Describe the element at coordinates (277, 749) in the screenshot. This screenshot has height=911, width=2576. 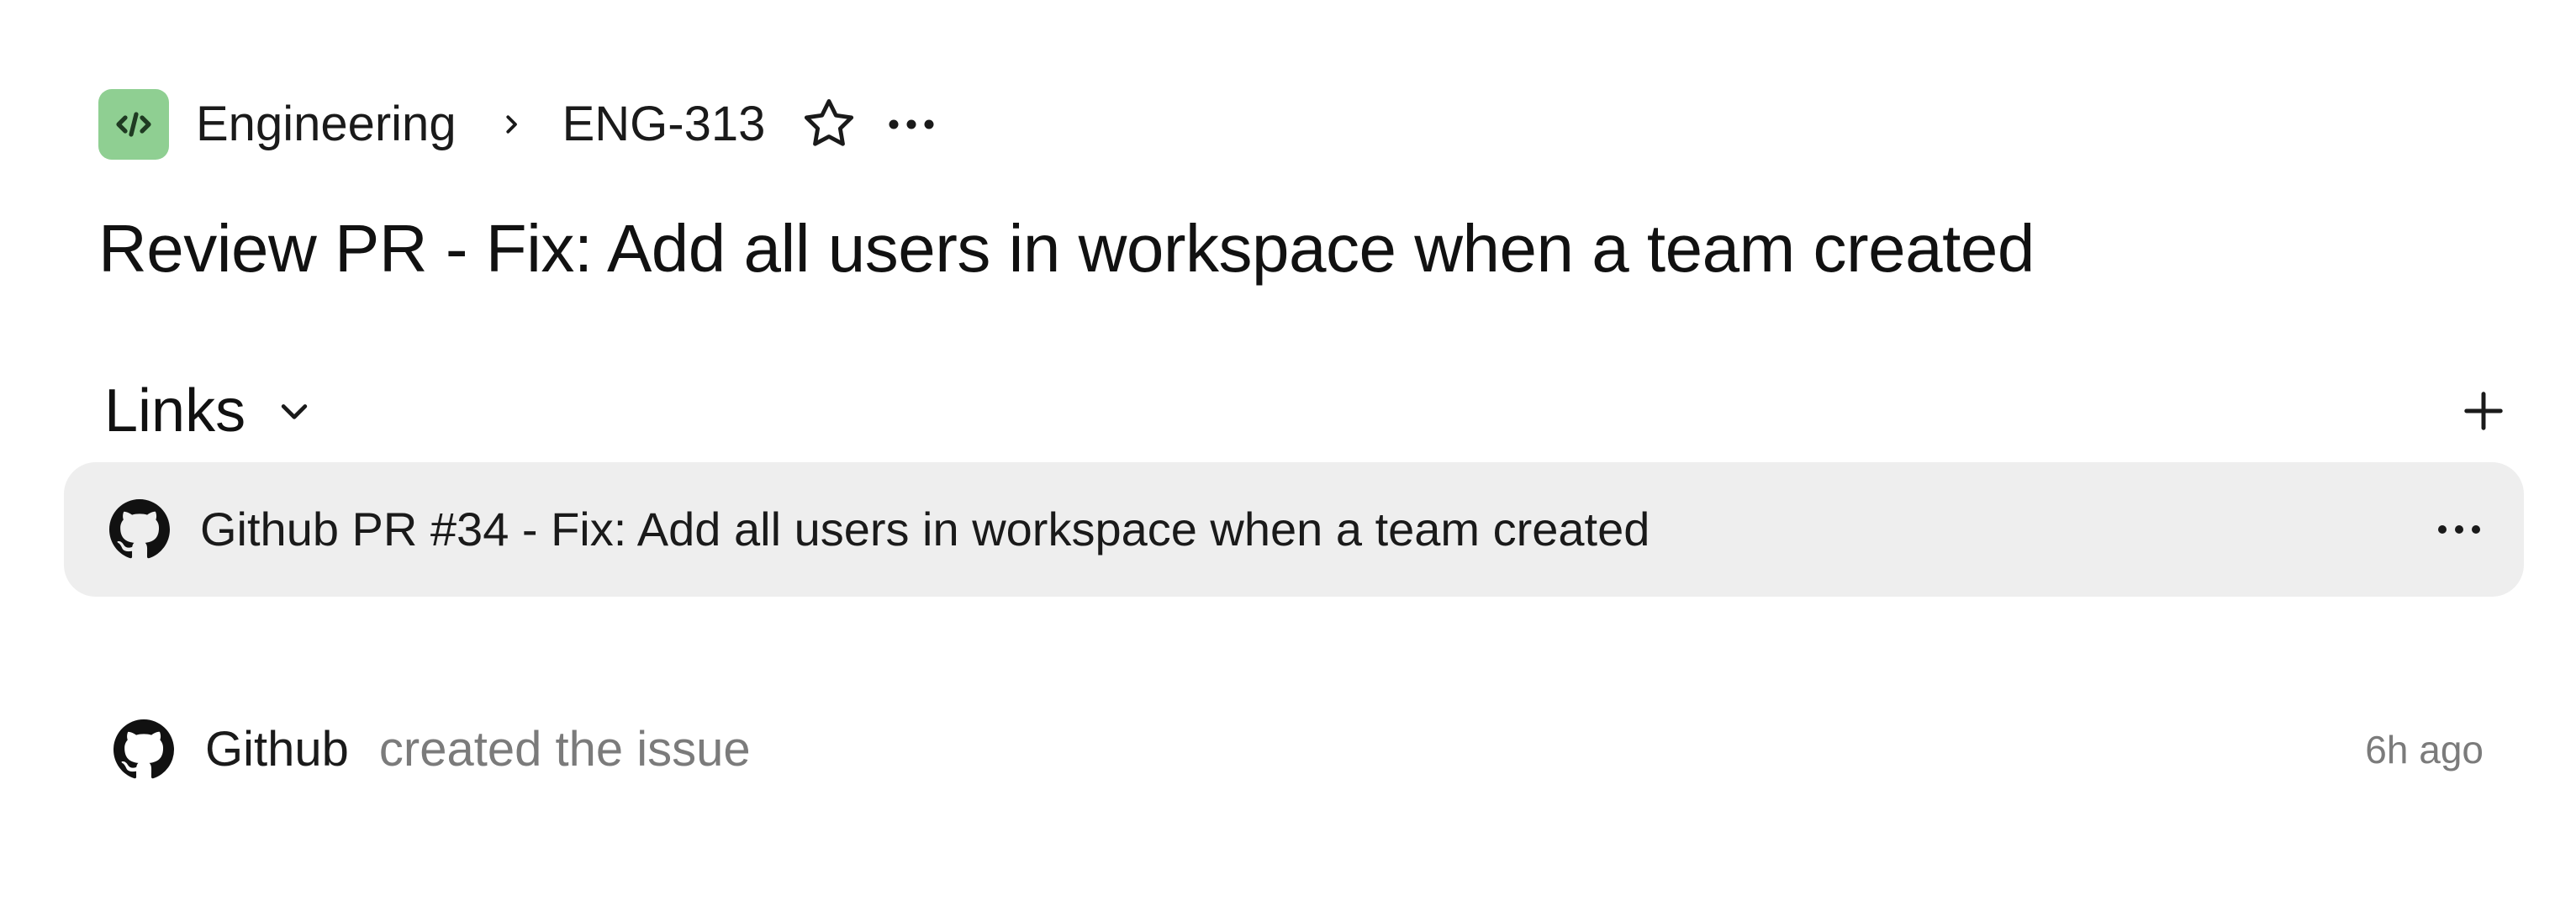
I see `activity-actor: Github` at that location.